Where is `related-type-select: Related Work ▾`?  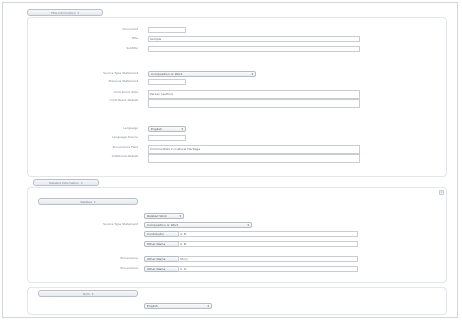
related-type-select: Related Work ▾ is located at coordinates (164, 216).